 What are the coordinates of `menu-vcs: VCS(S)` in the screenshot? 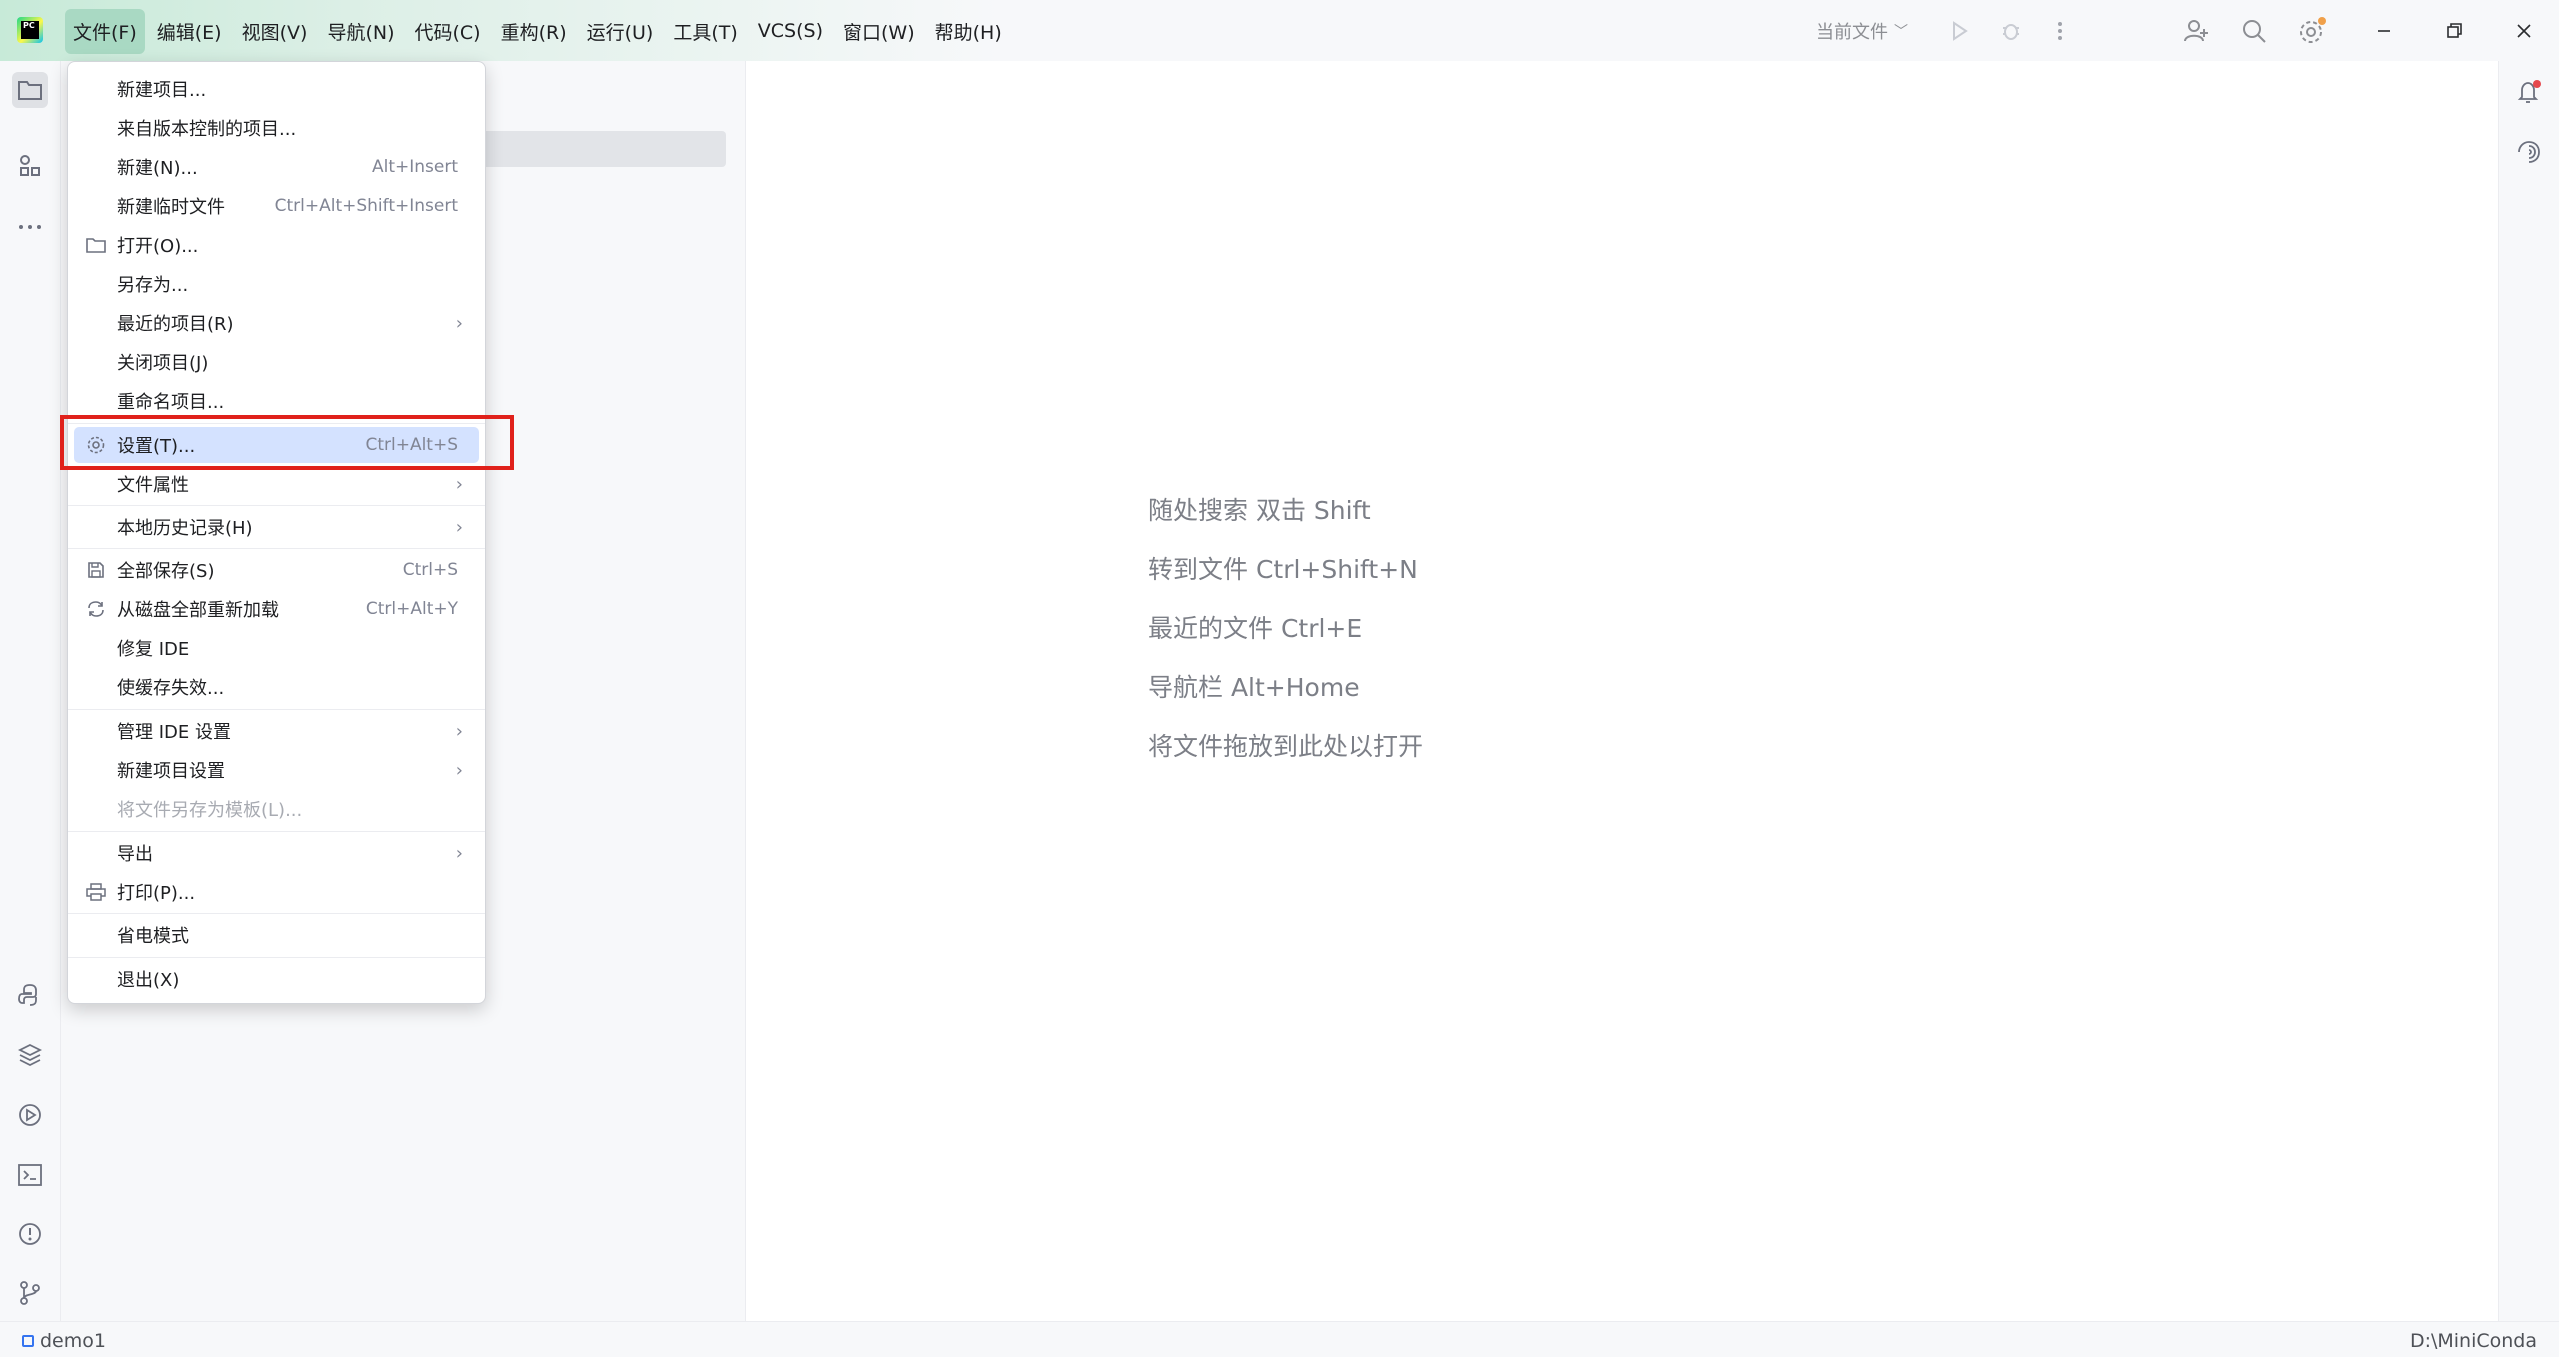 It's located at (790, 31).